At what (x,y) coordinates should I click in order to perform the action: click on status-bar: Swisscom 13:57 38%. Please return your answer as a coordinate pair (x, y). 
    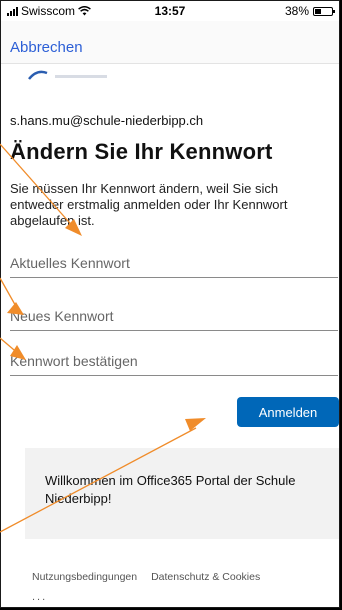
    Looking at the image, I should click on (170, 11).